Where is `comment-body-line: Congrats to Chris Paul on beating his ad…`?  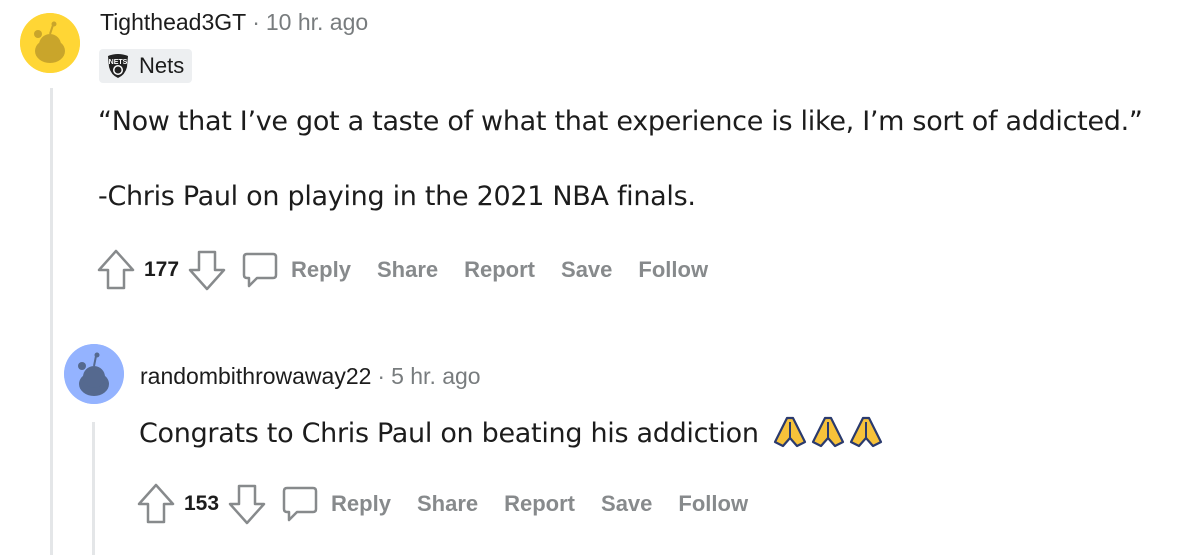 comment-body-line: Congrats to Chris Paul on beating his ad… is located at coordinates (512, 434).